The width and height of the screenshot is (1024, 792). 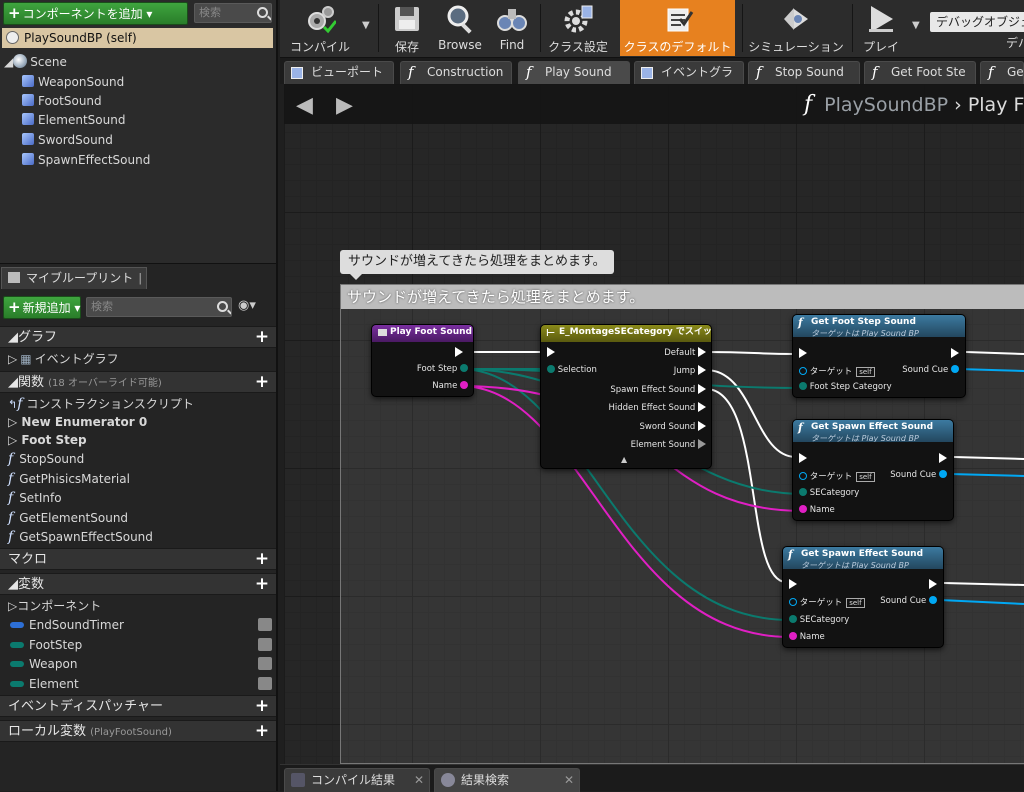 What do you see at coordinates (138, 359) in the screenshot?
I see `event-graph-item: ▷ ▦ イベントグラフ` at bounding box center [138, 359].